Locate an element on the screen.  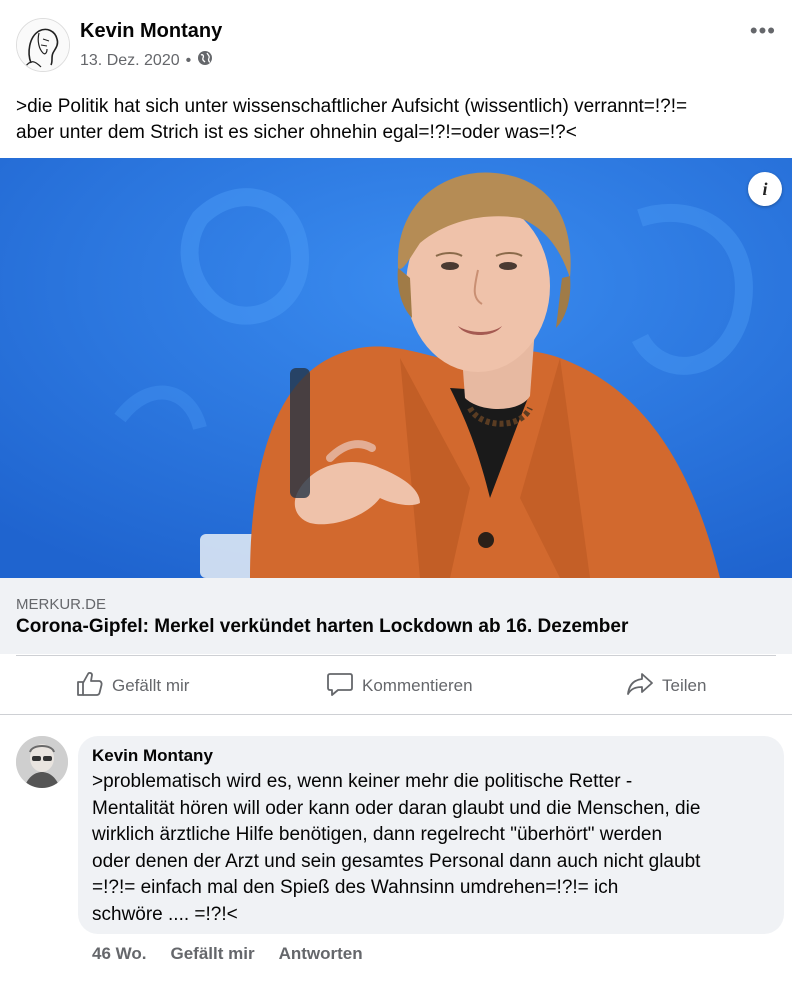
link-domain: MERKUR.DE is located at coordinates (61, 604).